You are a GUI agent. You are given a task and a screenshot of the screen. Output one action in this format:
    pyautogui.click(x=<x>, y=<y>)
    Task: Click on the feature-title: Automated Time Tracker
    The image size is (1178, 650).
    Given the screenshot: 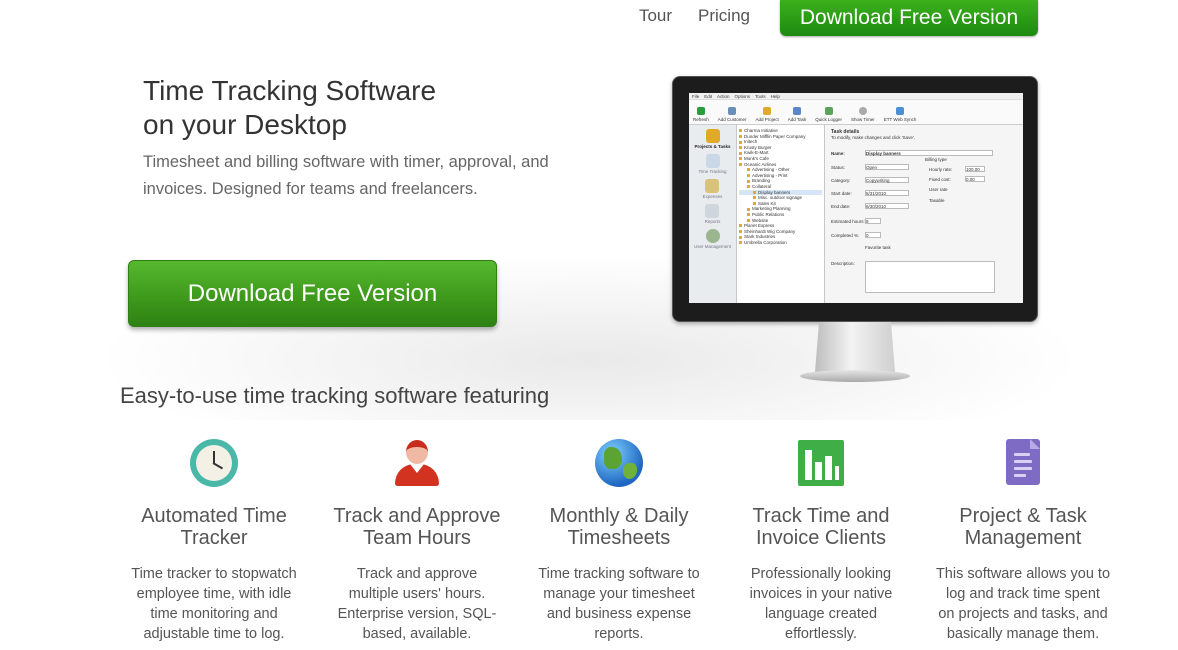 What is the action you would take?
    pyautogui.click(x=214, y=527)
    